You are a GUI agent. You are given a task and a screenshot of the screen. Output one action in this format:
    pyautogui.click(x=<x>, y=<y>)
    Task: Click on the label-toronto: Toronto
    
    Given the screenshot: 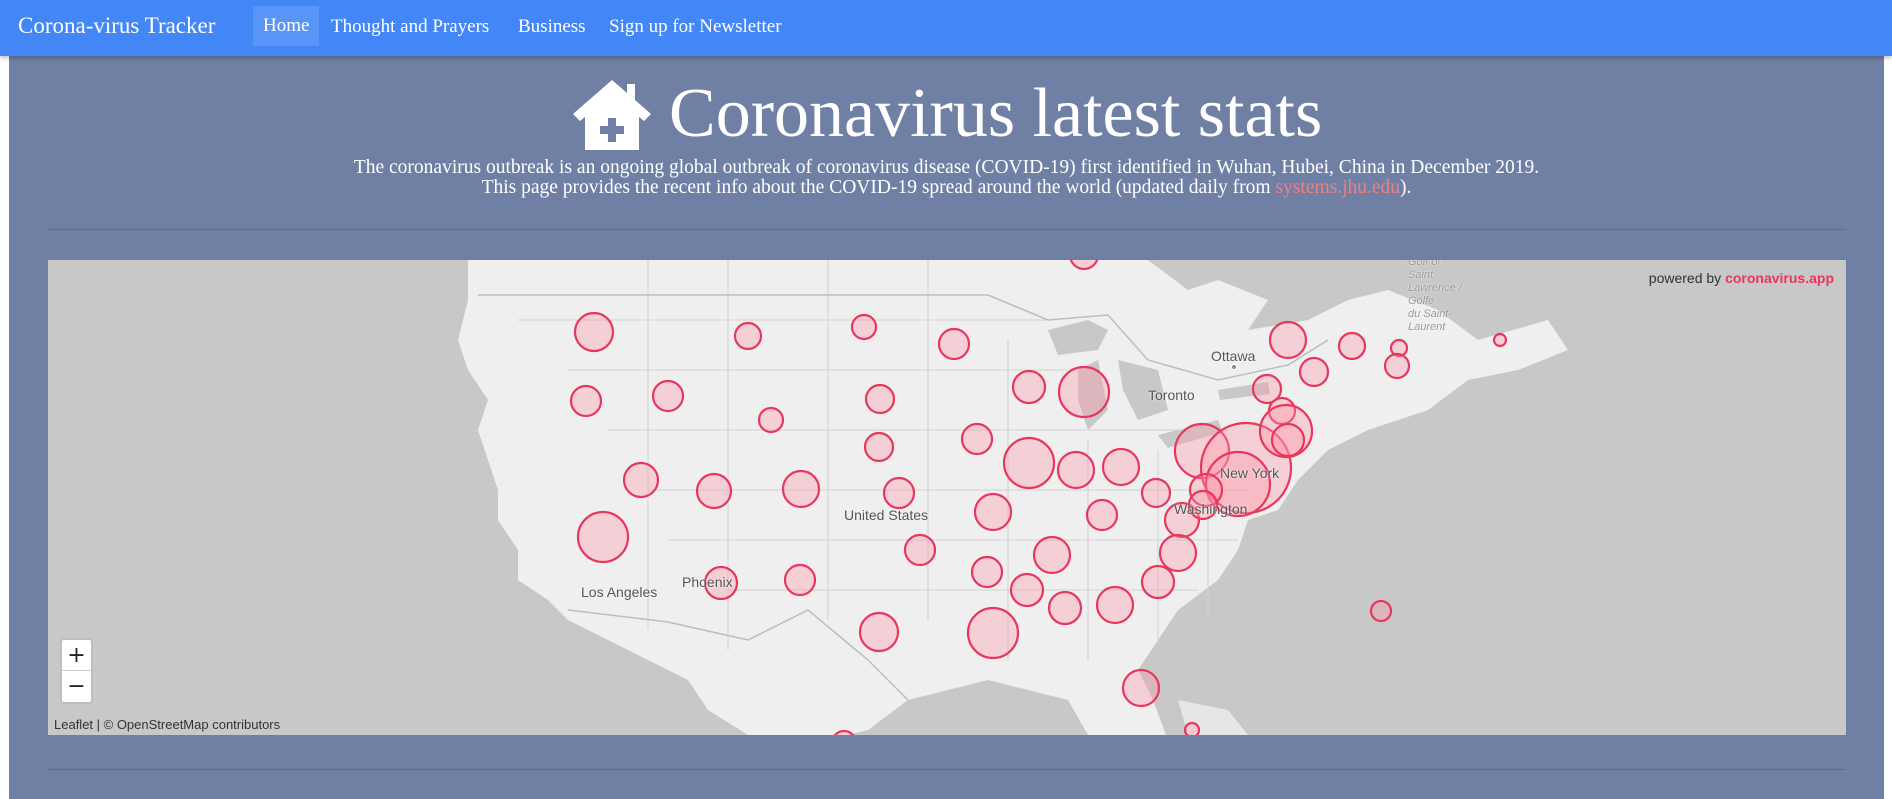 What is the action you would take?
    pyautogui.click(x=1171, y=395)
    